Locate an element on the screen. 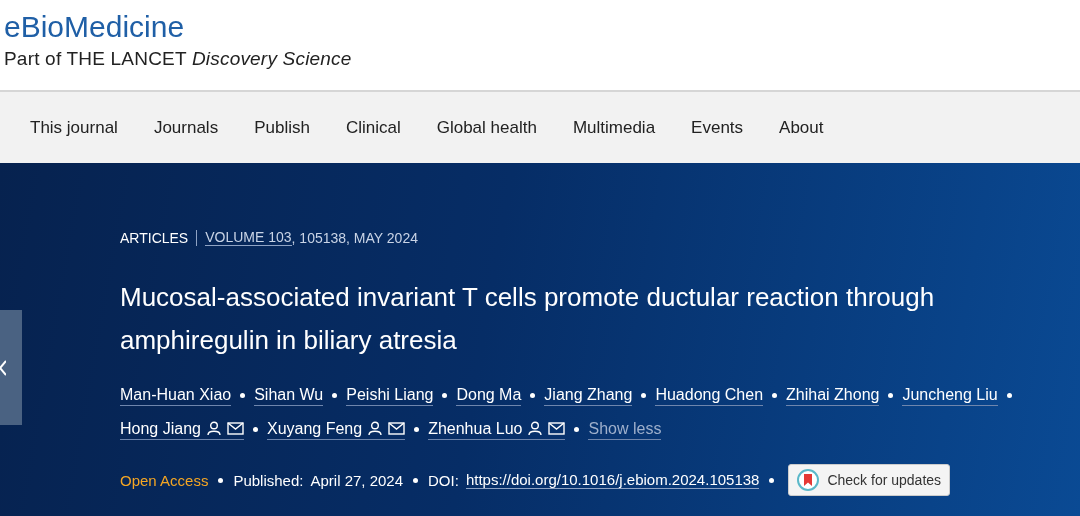  check-updates-button: Check for updates is located at coordinates (869, 480).